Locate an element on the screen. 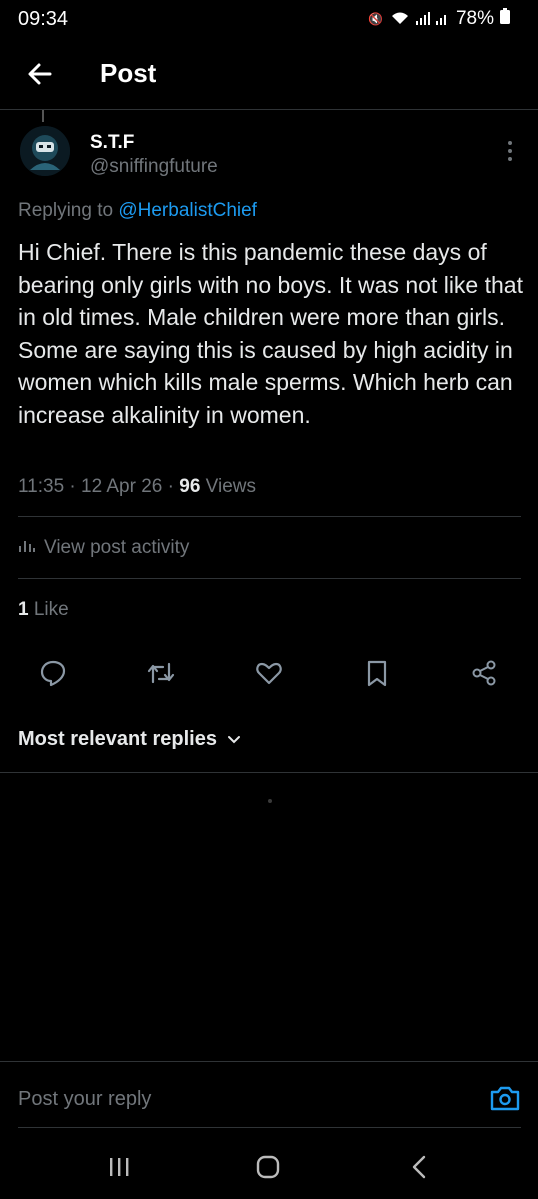 This screenshot has height=1199, width=538. home-icon is located at coordinates (268, 1167).